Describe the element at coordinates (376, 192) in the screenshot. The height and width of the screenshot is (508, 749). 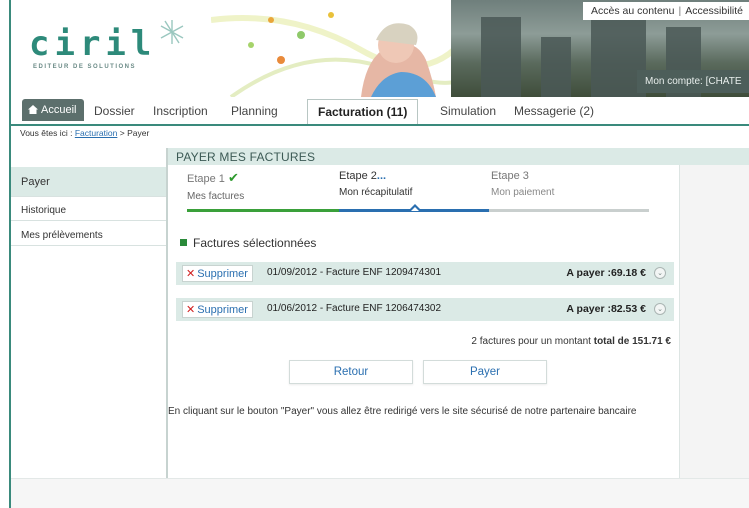
I see `step-2-sub: Mon récapitulatif` at that location.